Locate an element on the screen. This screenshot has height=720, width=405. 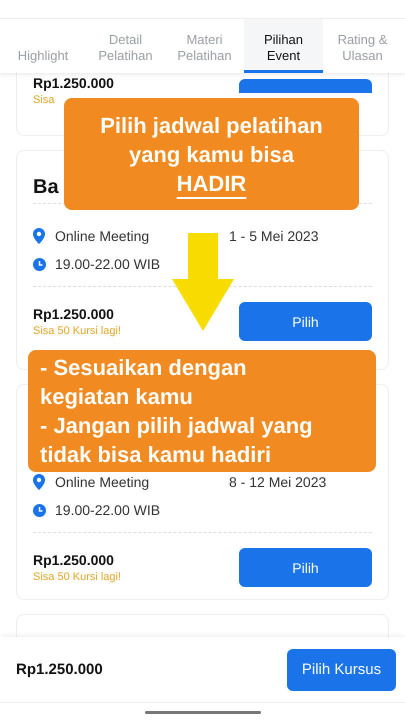
total-price-text: Rp1.250.000 is located at coordinates (59, 669).